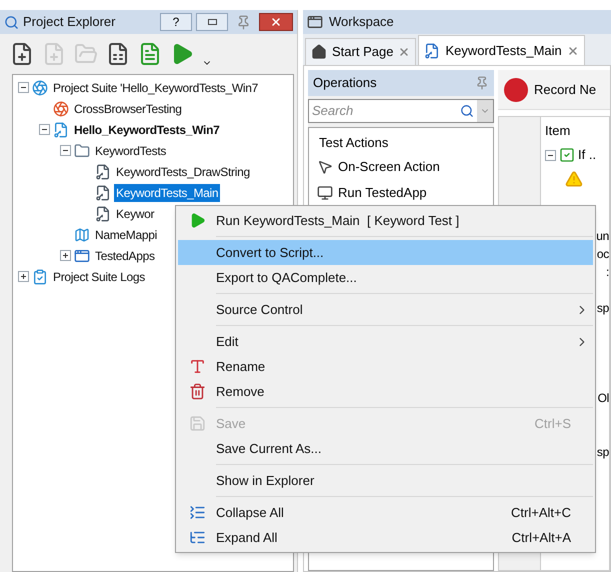  What do you see at coordinates (197, 391) in the screenshot?
I see `trash-icon` at bounding box center [197, 391].